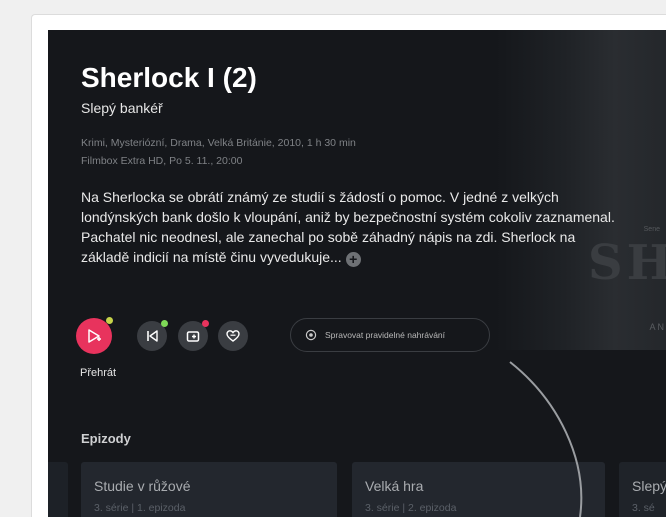 Image resolution: width=666 pixels, height=517 pixels. I want to click on episode-card-title: Slepý, so click(649, 486).